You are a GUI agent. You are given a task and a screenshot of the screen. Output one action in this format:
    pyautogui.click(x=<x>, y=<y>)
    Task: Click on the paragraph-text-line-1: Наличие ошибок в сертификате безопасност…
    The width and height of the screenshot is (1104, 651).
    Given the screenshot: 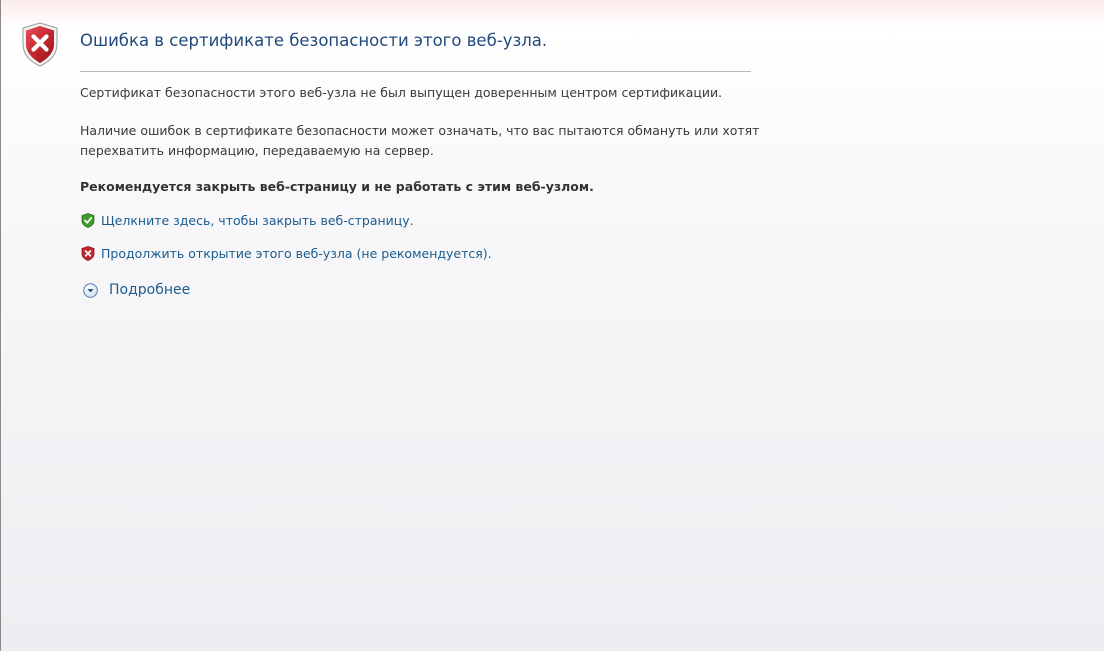 What is the action you would take?
    pyautogui.click(x=420, y=130)
    